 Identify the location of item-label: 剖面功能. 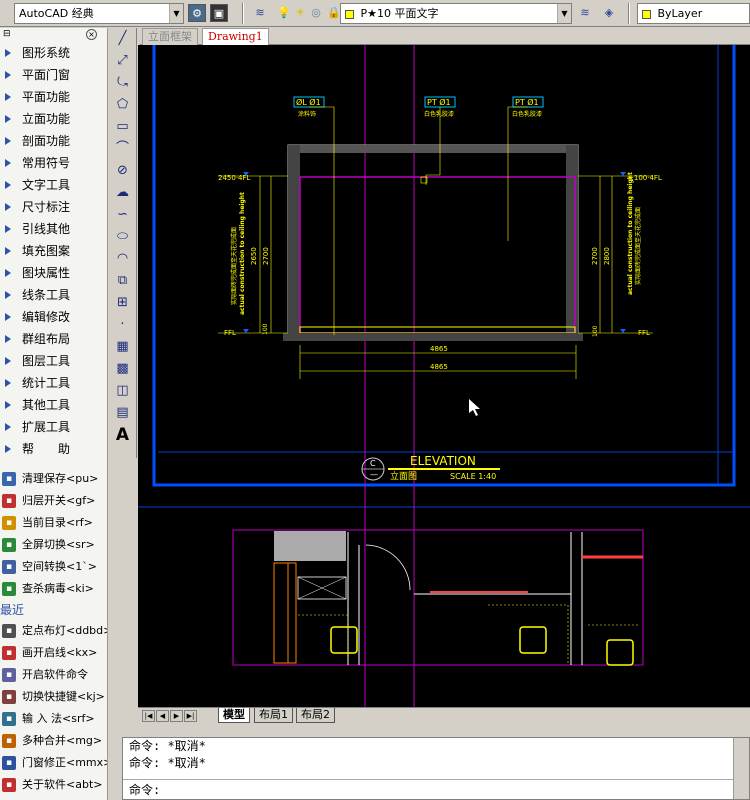
(46, 141).